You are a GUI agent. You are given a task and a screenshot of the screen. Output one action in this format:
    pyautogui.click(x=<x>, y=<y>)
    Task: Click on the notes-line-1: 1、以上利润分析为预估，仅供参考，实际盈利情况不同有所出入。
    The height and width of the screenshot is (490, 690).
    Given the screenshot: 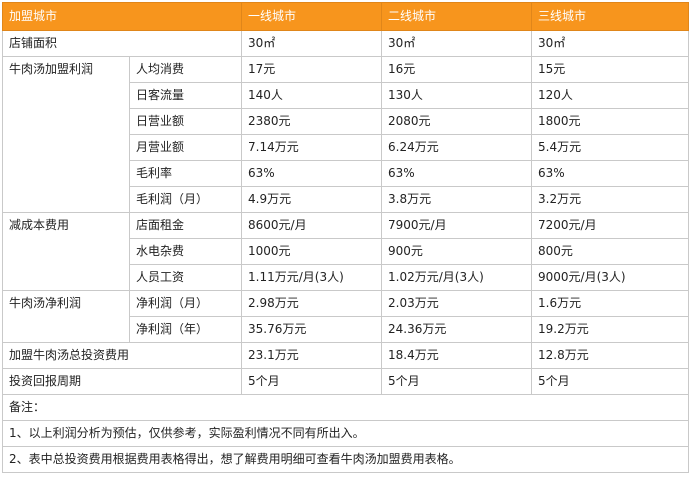 What is the action you would take?
    pyautogui.click(x=345, y=433)
    